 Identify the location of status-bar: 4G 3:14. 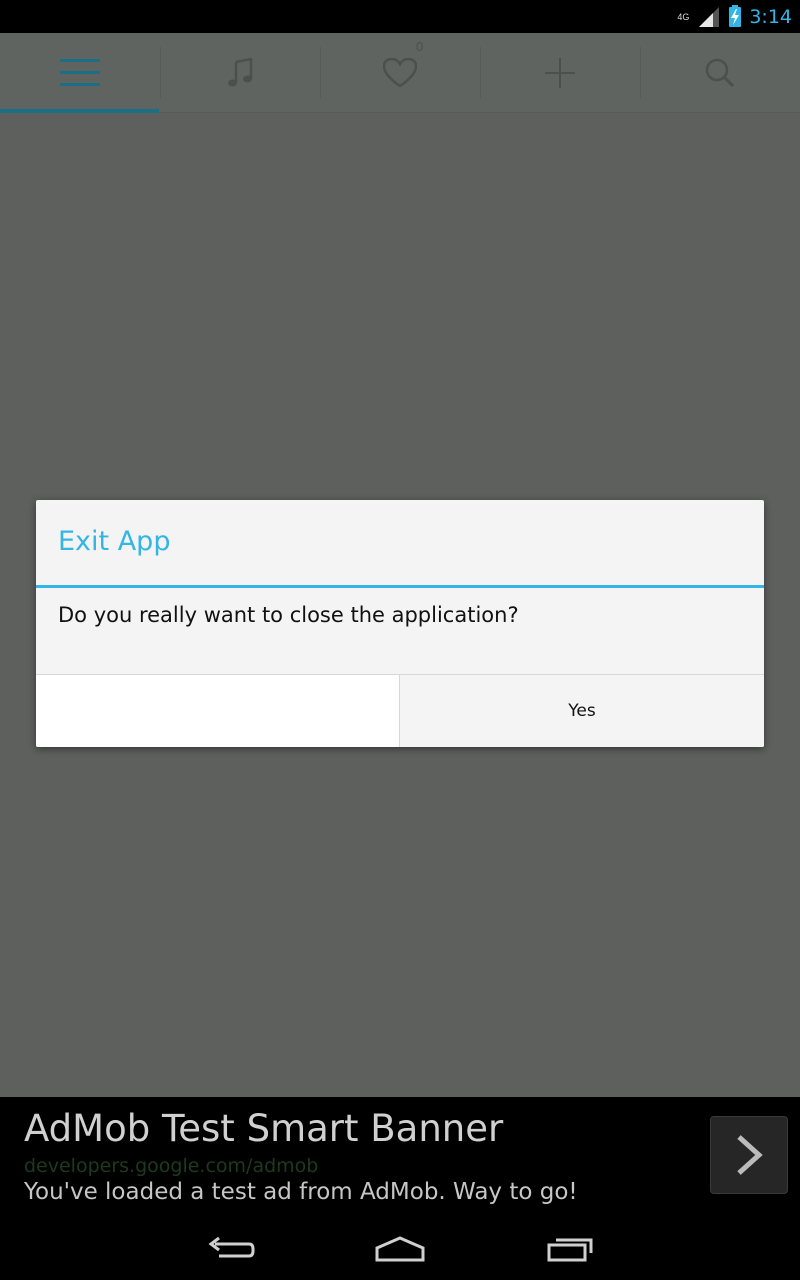
(400, 16).